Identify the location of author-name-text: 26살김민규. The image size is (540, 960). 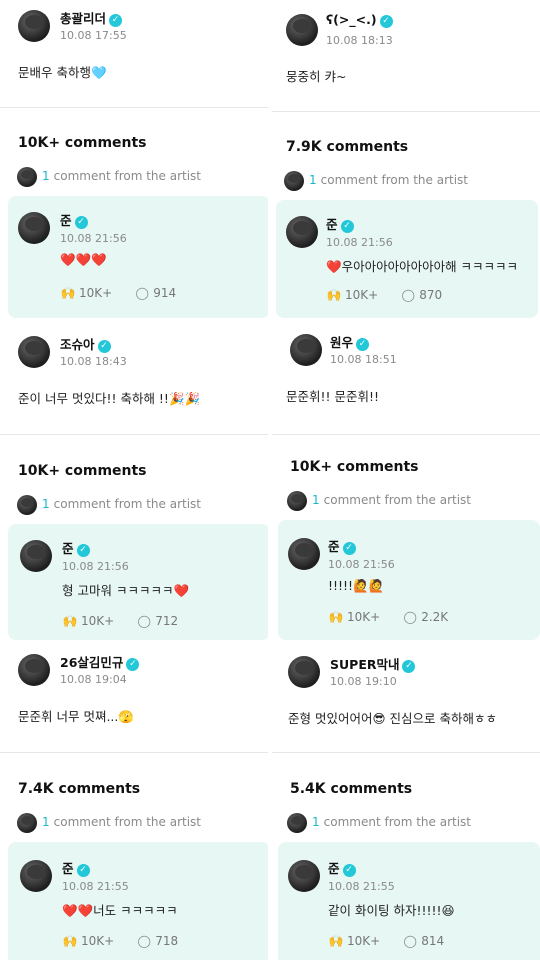
(91, 662).